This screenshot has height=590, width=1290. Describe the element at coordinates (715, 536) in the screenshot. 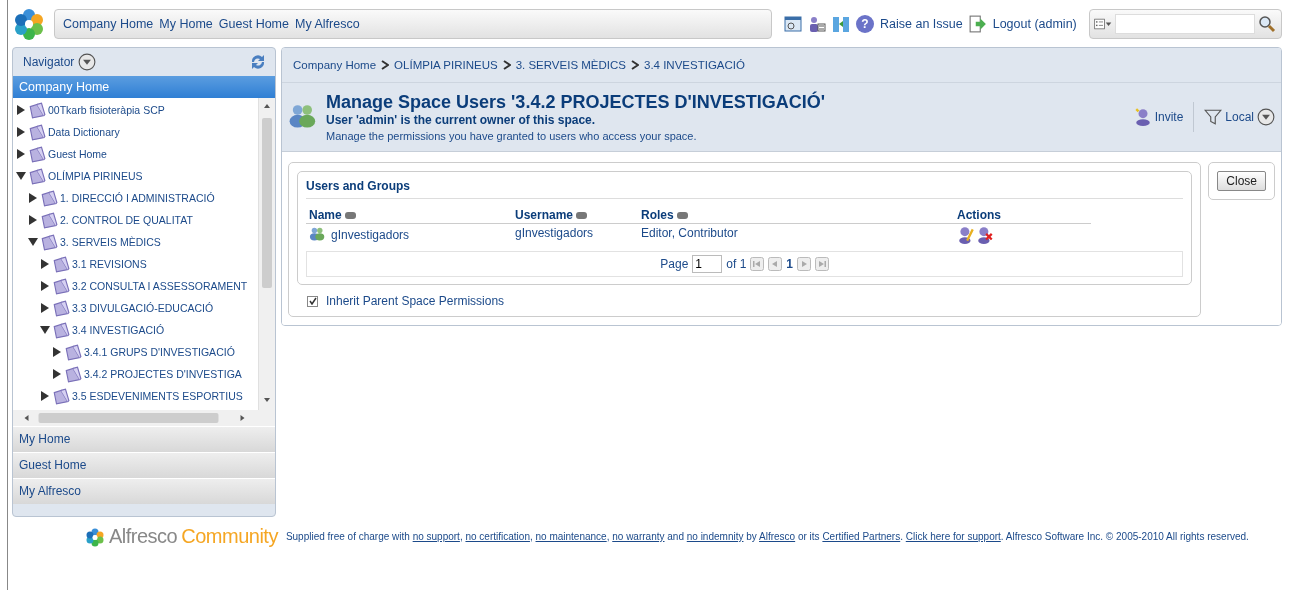

I see `footer-link: no indemnity` at that location.